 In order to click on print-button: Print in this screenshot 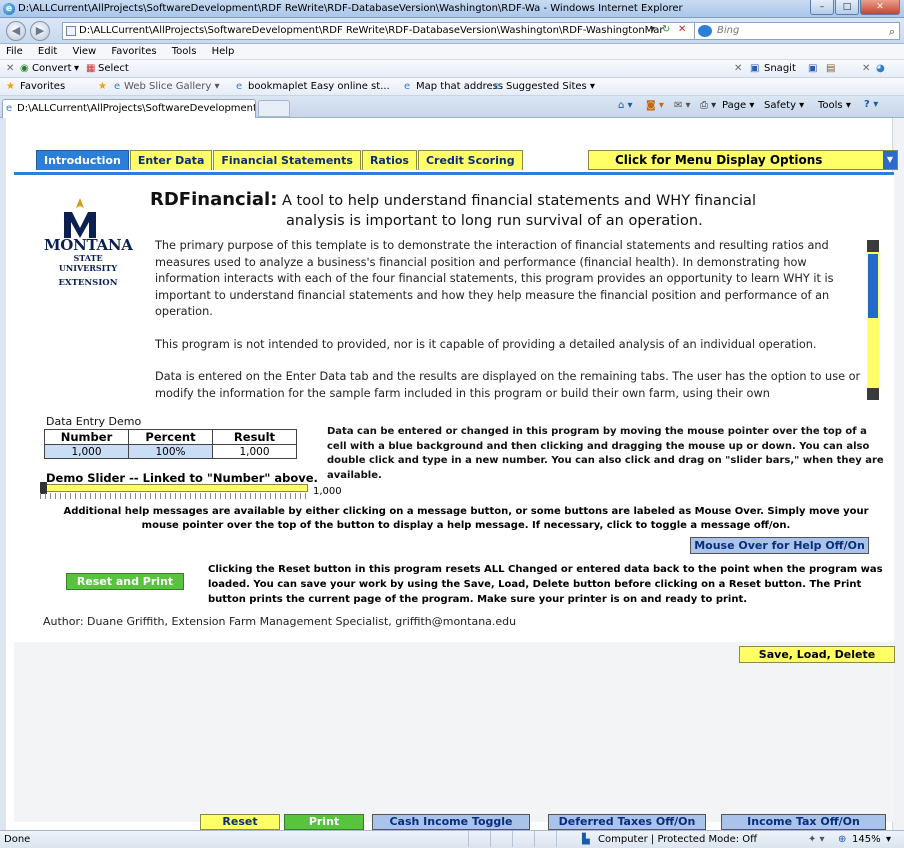, I will do `click(324, 822)`.